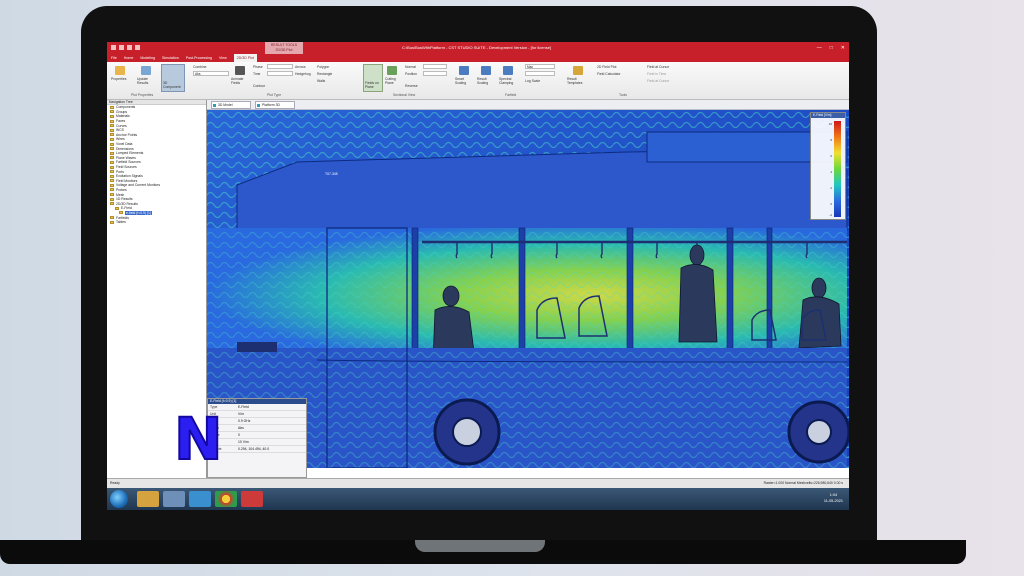 This screenshot has height=576, width=1024. I want to click on status-left: Ready, so click(115, 483).